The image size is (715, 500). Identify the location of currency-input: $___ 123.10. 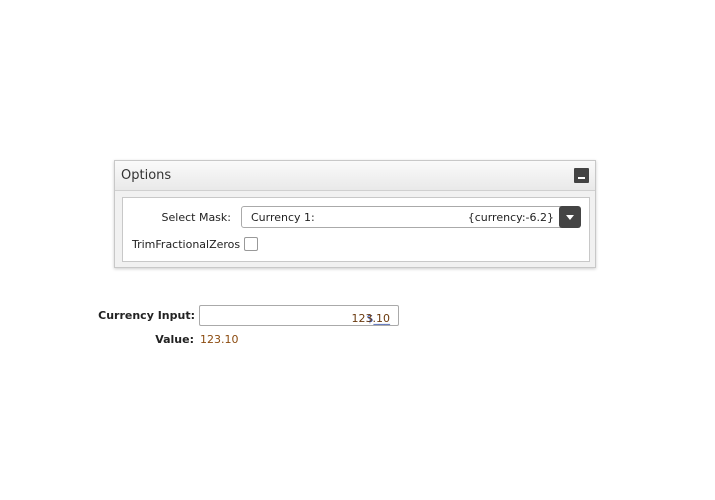
(299, 315).